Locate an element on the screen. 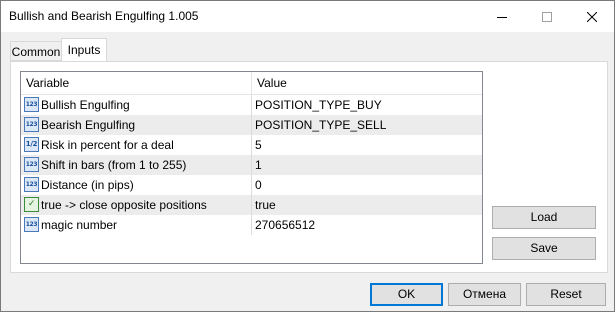 The image size is (615, 312). variable-value: 5 is located at coordinates (258, 145).